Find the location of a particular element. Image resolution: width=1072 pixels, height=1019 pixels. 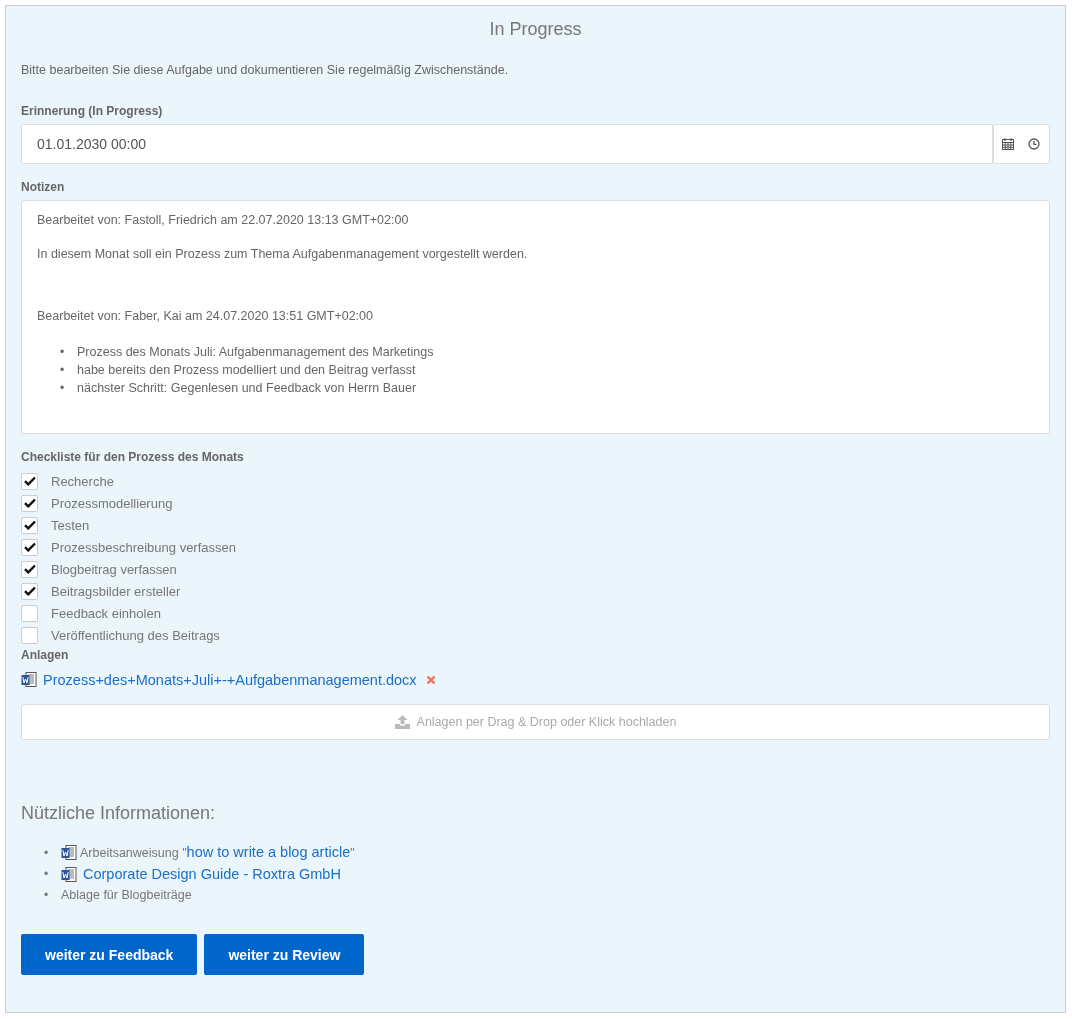

checkbox-label: Veröffentlichung des Beitrags is located at coordinates (135, 635).